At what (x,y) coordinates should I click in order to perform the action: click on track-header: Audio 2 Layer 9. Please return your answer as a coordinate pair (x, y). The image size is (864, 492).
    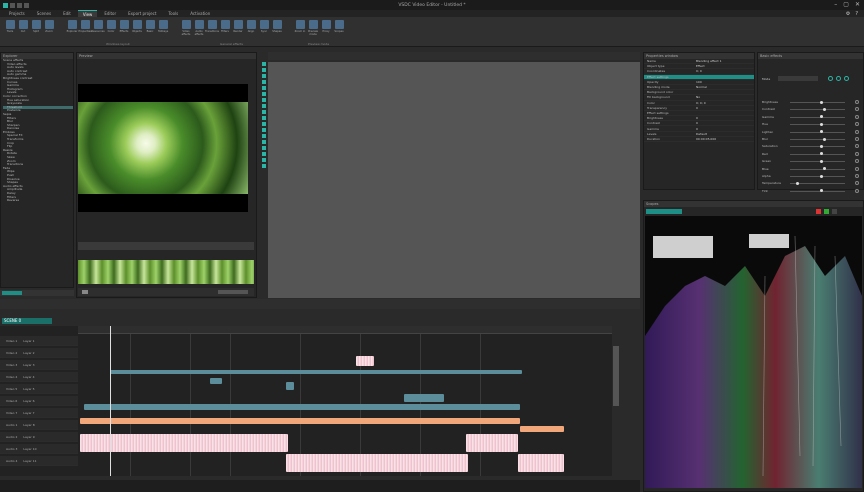
    Looking at the image, I should click on (39, 437).